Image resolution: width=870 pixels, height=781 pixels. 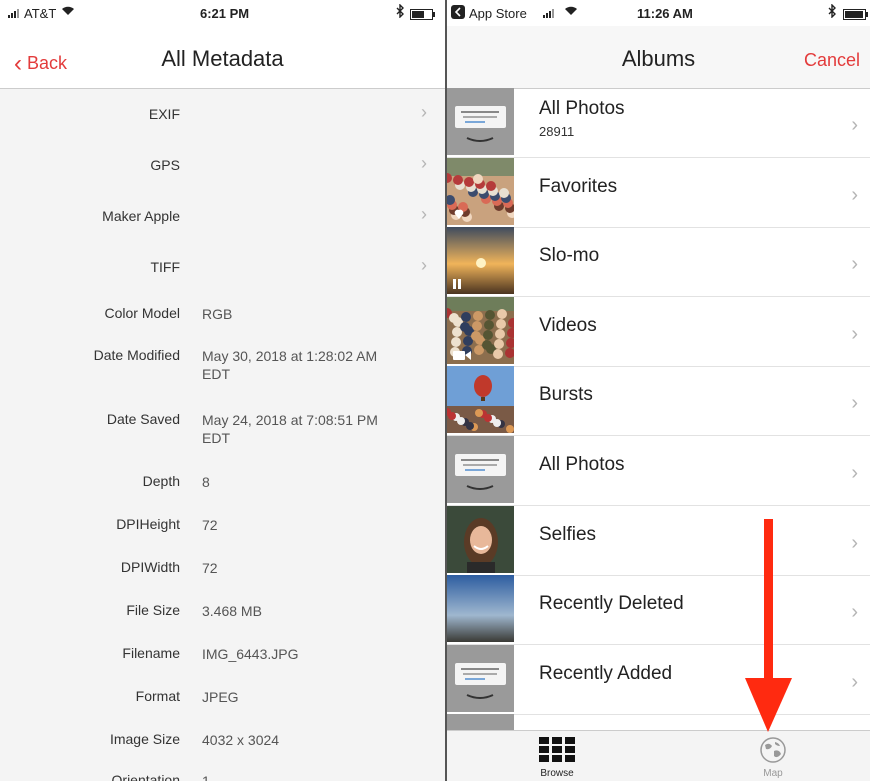 What do you see at coordinates (141, 216) in the screenshot?
I see `metadata-label: Maker Apple` at bounding box center [141, 216].